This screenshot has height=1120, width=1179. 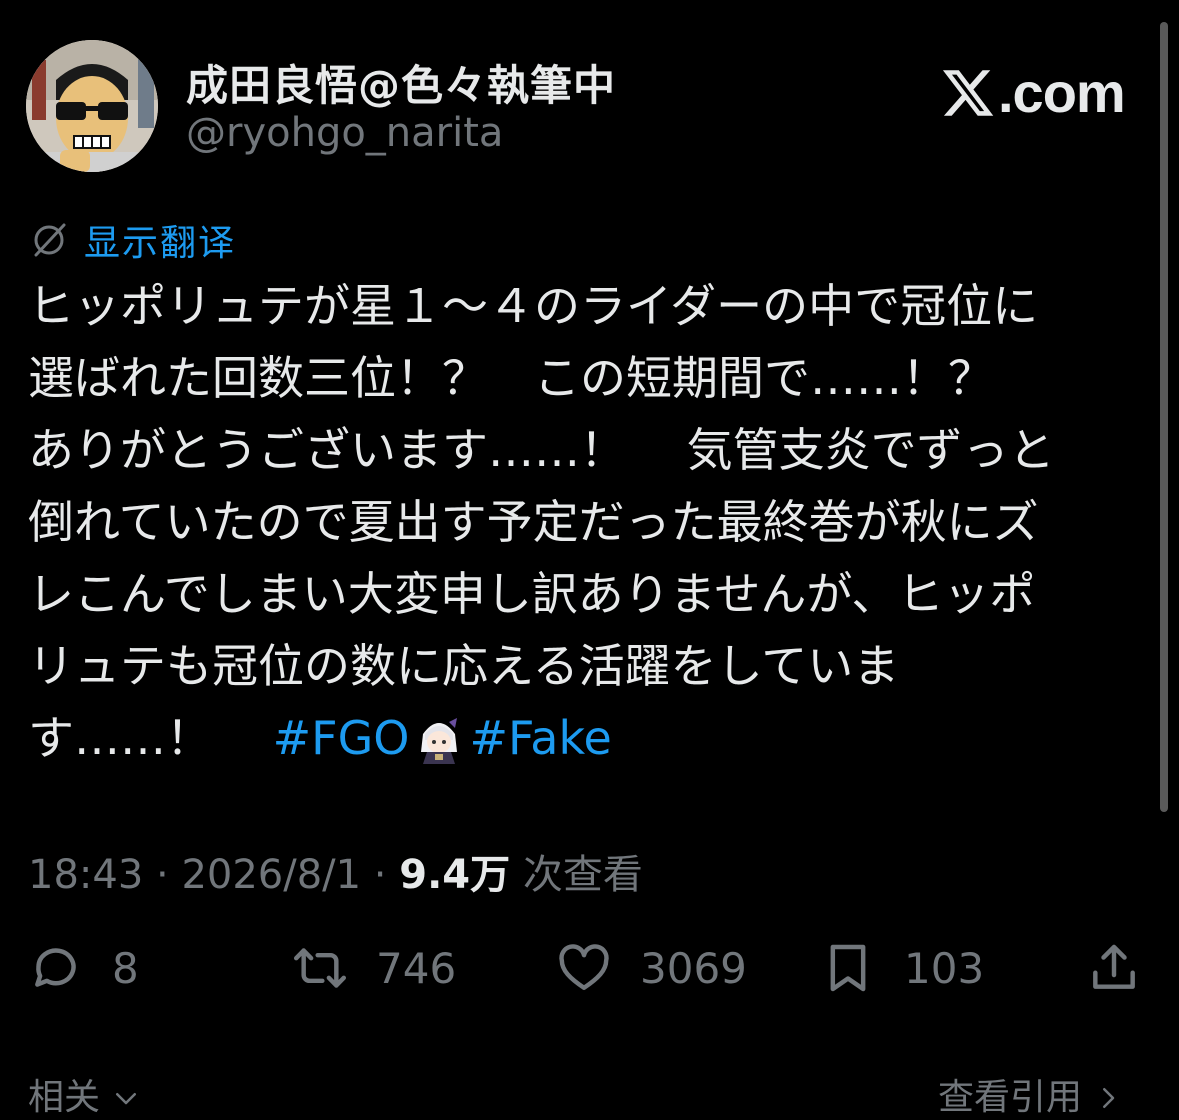 What do you see at coordinates (85, 875) in the screenshot?
I see `tweet-time: 18:43` at bounding box center [85, 875].